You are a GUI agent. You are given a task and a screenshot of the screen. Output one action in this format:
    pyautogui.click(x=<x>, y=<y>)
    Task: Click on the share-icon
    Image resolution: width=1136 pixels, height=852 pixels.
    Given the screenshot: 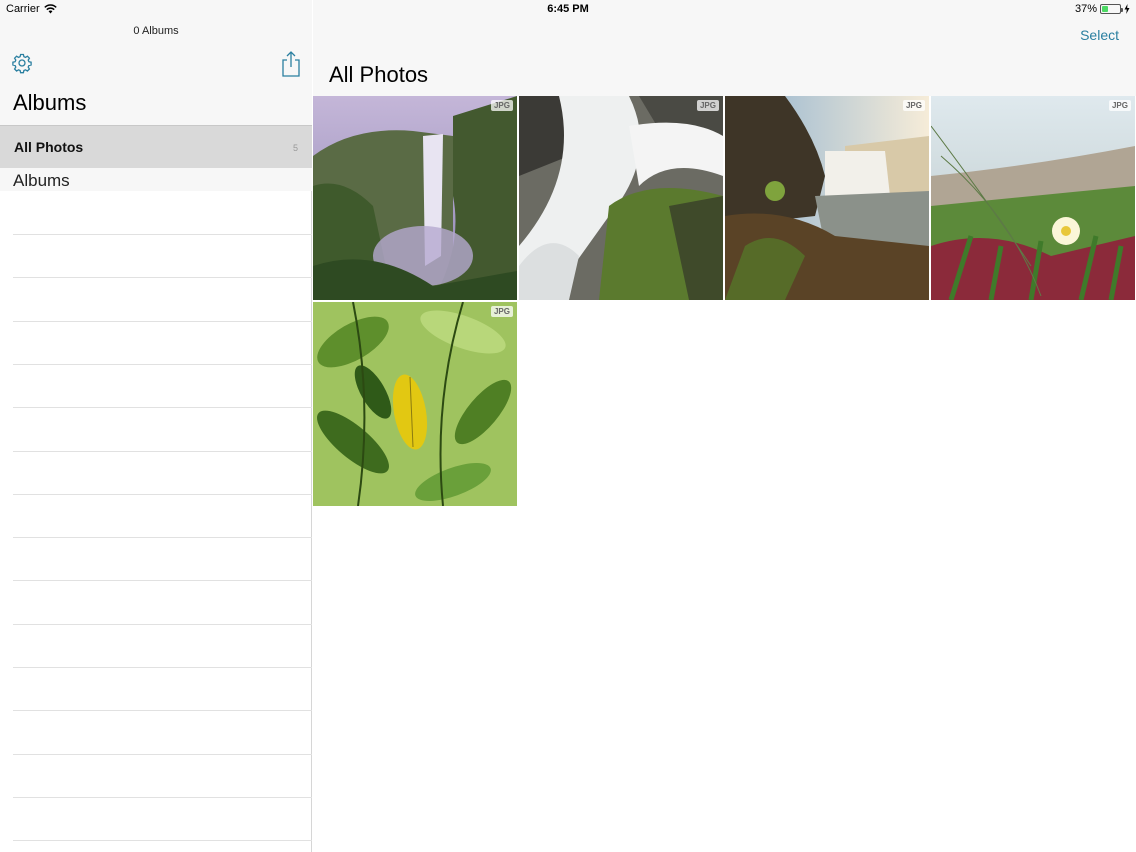 What is the action you would take?
    pyautogui.click(x=291, y=64)
    